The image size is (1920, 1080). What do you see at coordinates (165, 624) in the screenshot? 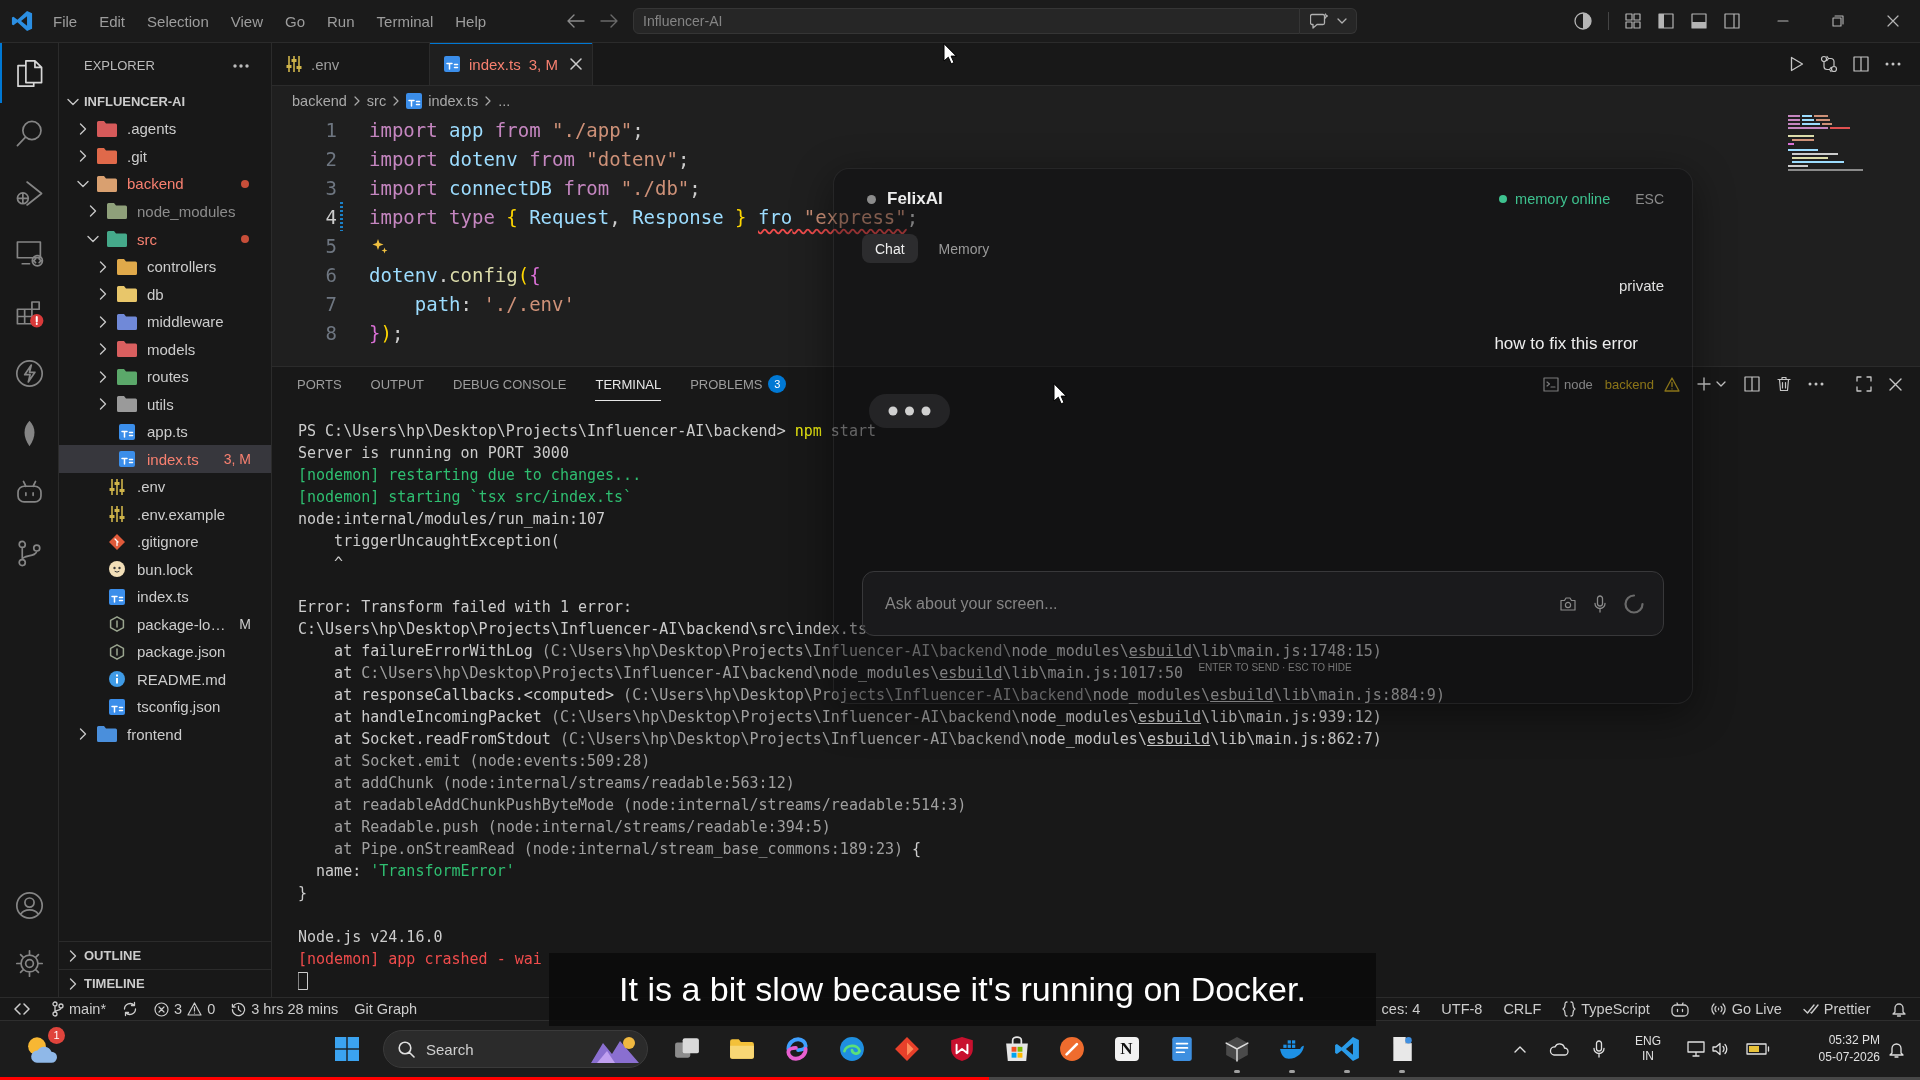
I see `tree-item: package-lo… M` at bounding box center [165, 624].